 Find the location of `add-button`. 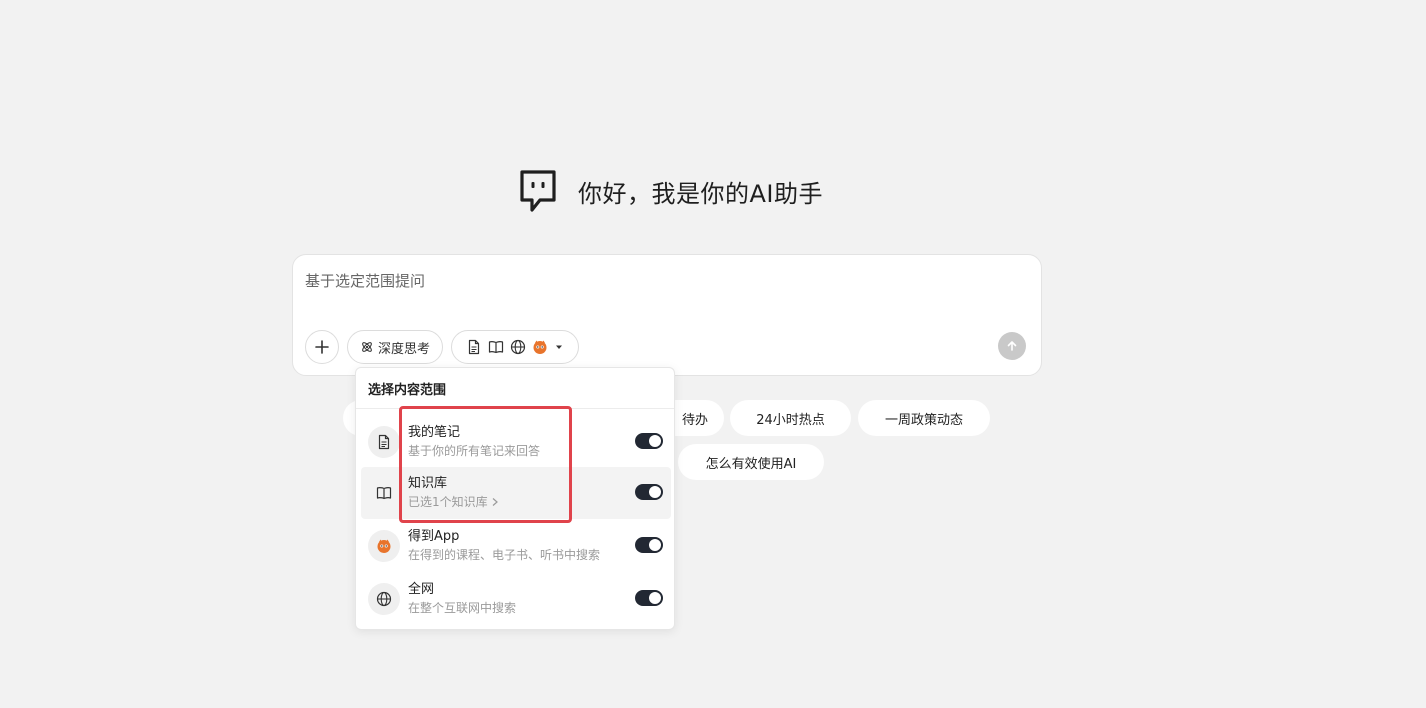

add-button is located at coordinates (322, 347).